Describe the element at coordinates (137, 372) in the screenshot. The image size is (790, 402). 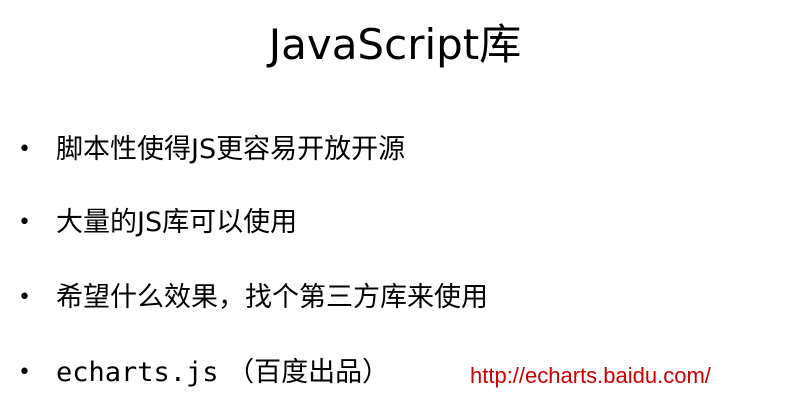
I see `echarts-code-label: echarts.js` at that location.